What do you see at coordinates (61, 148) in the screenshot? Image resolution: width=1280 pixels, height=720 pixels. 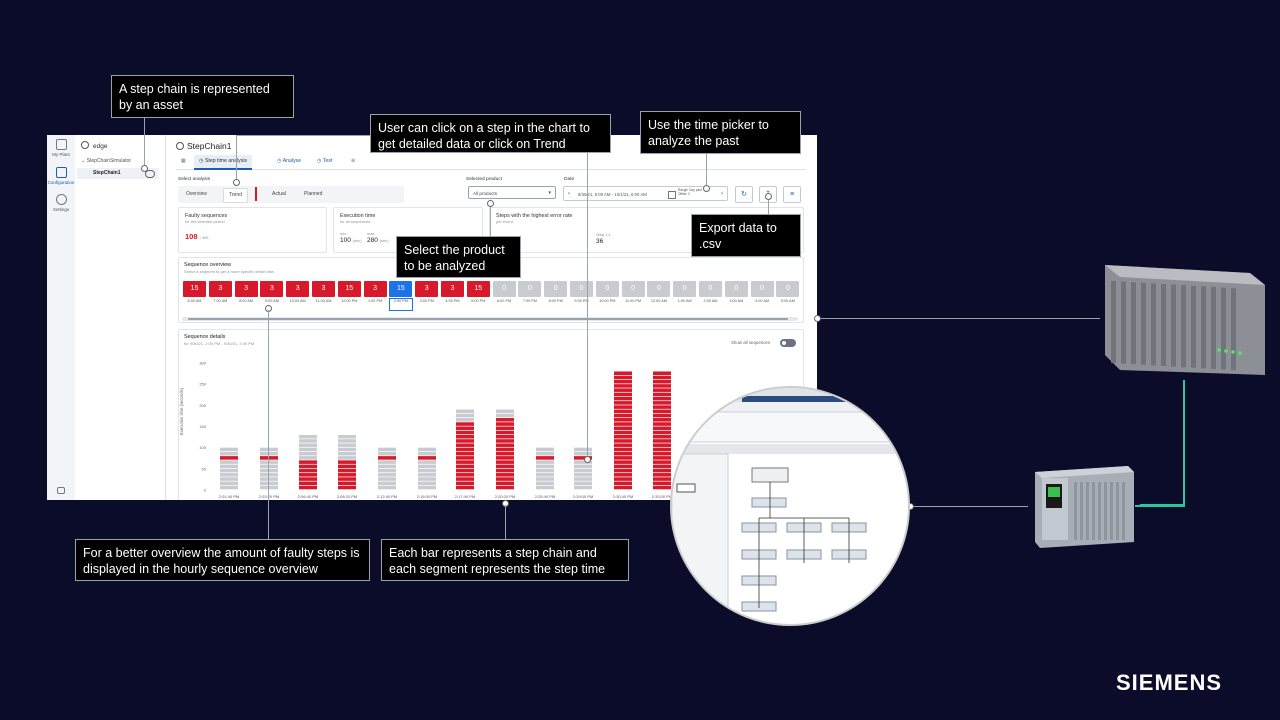 I see `rail-my-plant: My Plant` at bounding box center [61, 148].